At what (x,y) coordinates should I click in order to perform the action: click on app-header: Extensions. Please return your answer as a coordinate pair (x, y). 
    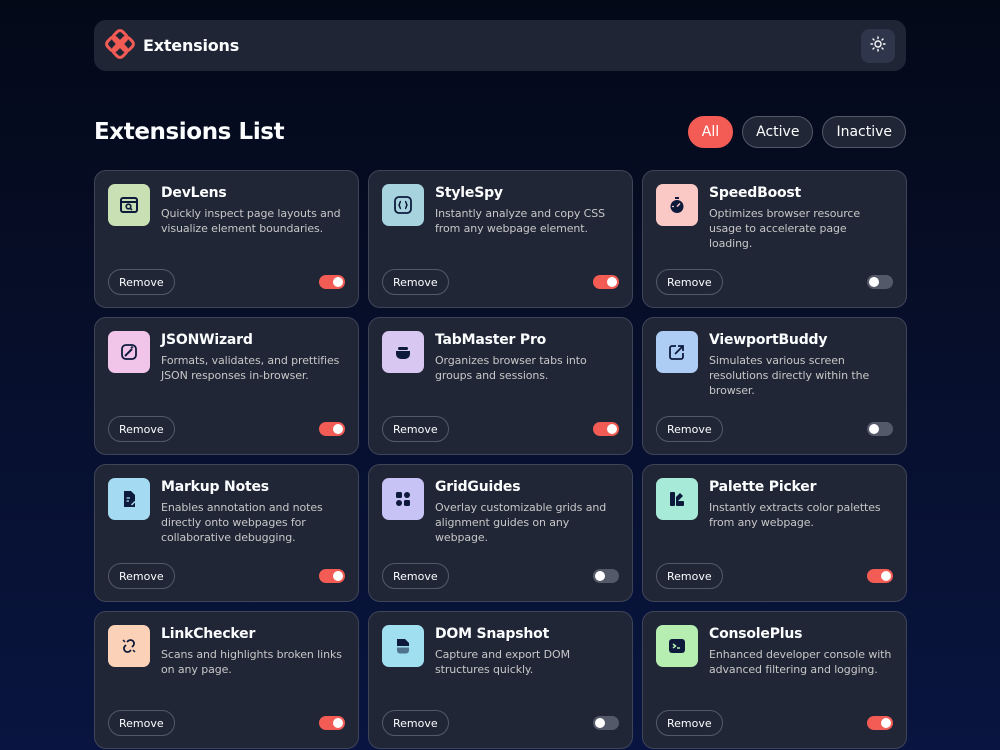
    Looking at the image, I should click on (500, 45).